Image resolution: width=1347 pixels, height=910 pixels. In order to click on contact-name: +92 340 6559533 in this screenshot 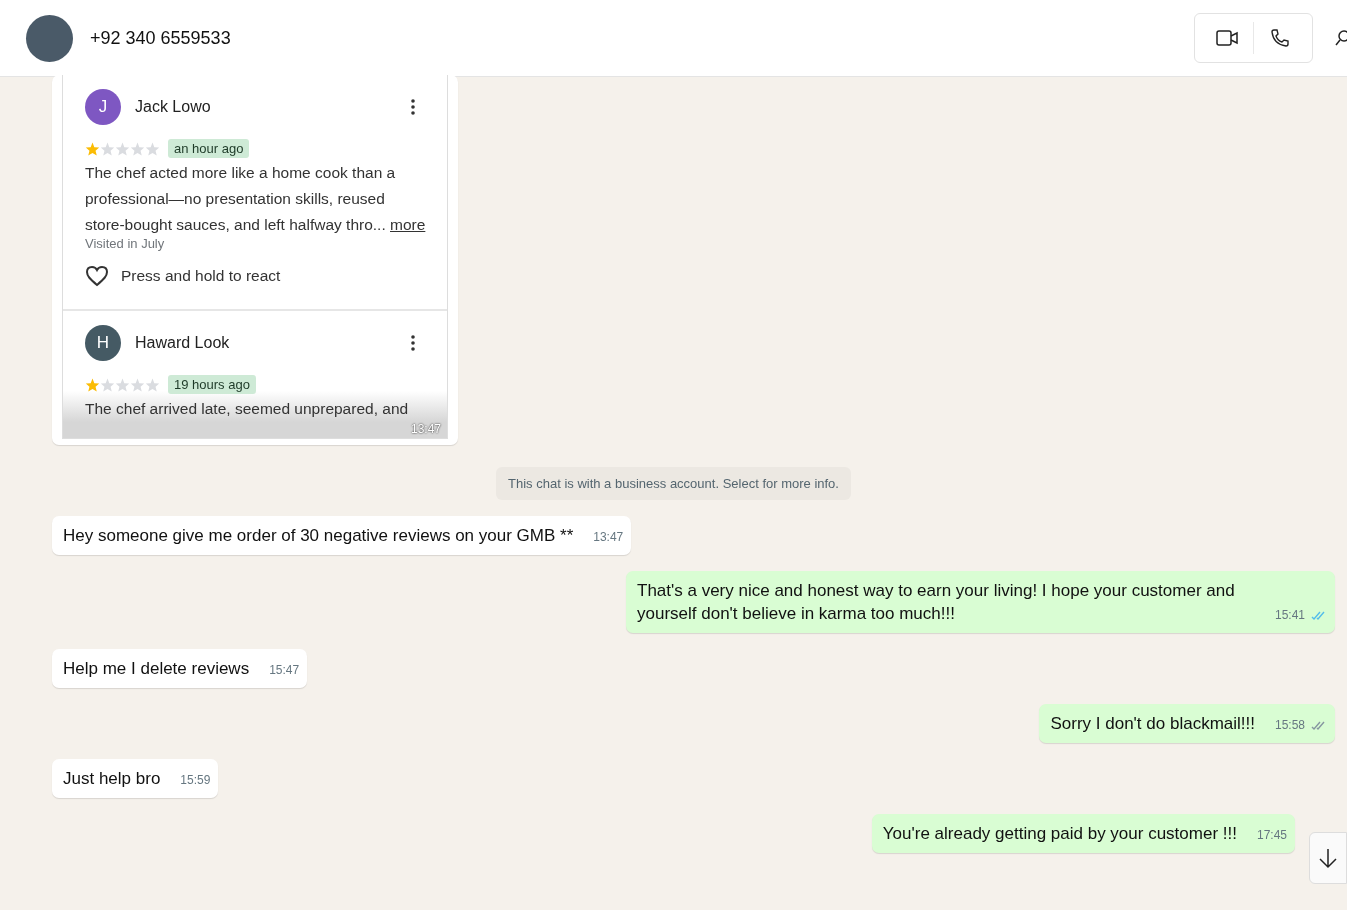, I will do `click(160, 38)`.